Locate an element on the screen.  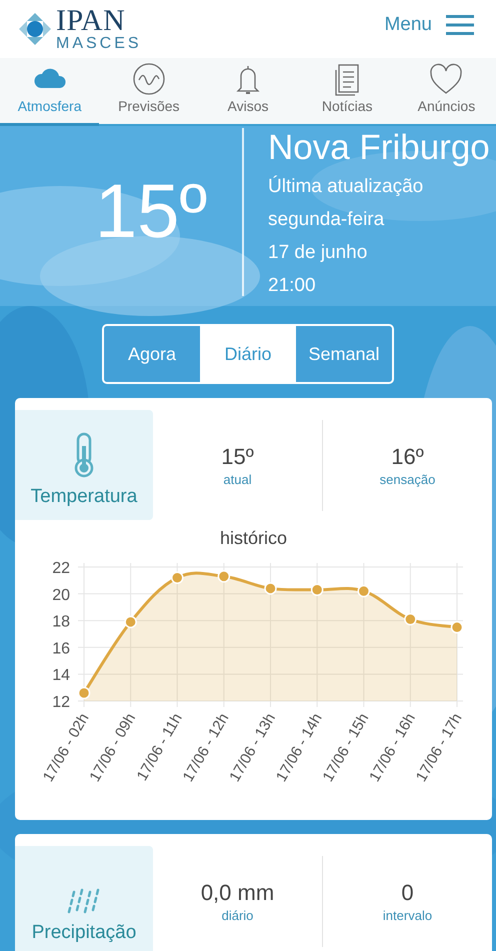
stat-label: intervalo is located at coordinates (407, 915).